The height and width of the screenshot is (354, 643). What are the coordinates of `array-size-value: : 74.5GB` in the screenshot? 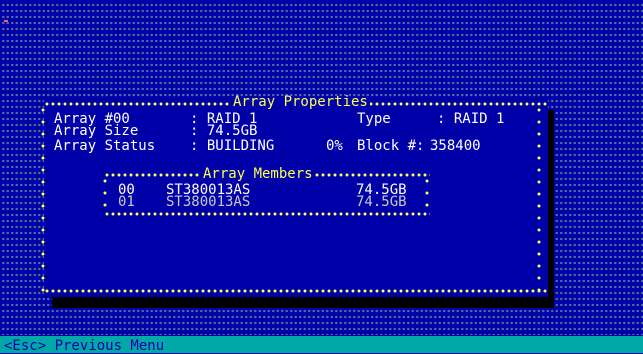 It's located at (224, 131).